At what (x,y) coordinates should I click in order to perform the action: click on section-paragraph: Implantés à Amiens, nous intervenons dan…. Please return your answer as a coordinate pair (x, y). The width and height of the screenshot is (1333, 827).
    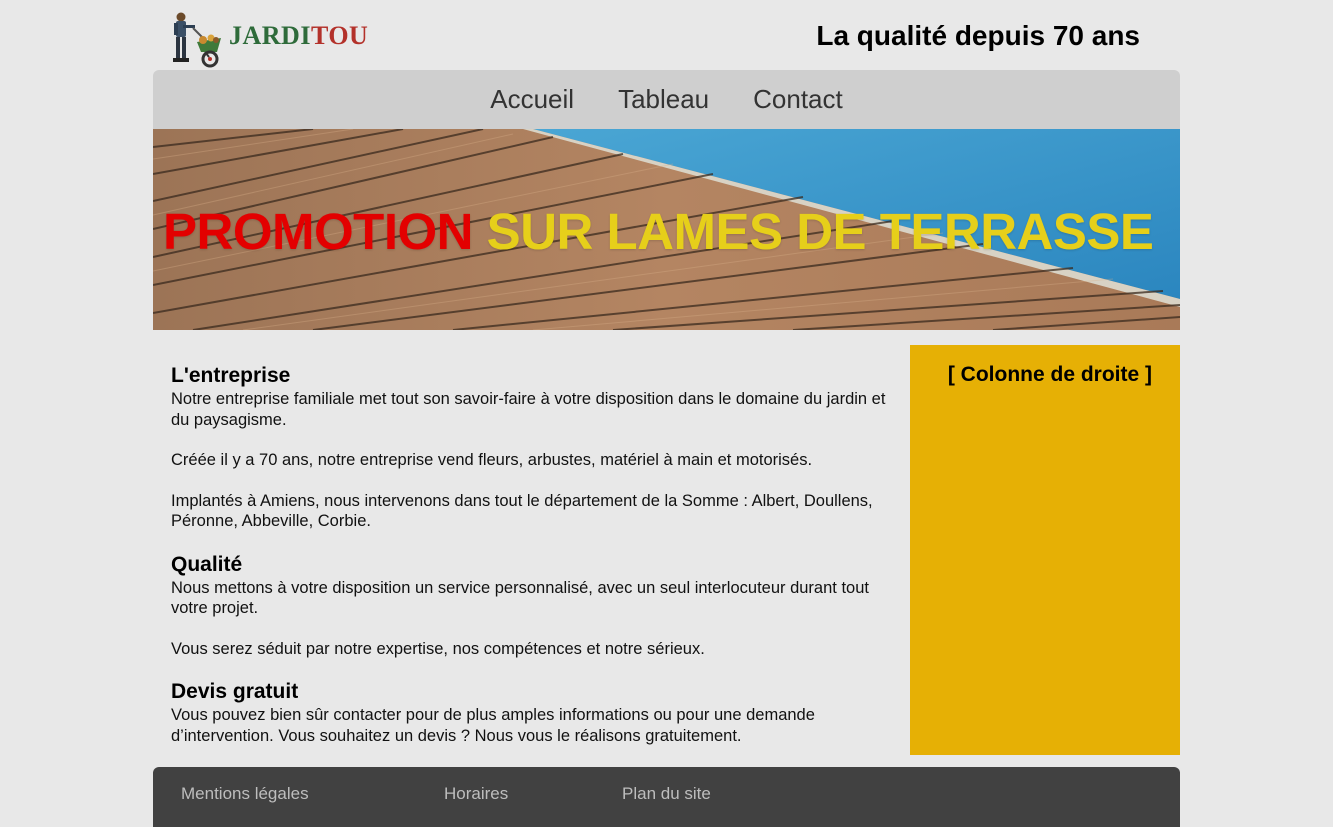
    Looking at the image, I should click on (522, 511).